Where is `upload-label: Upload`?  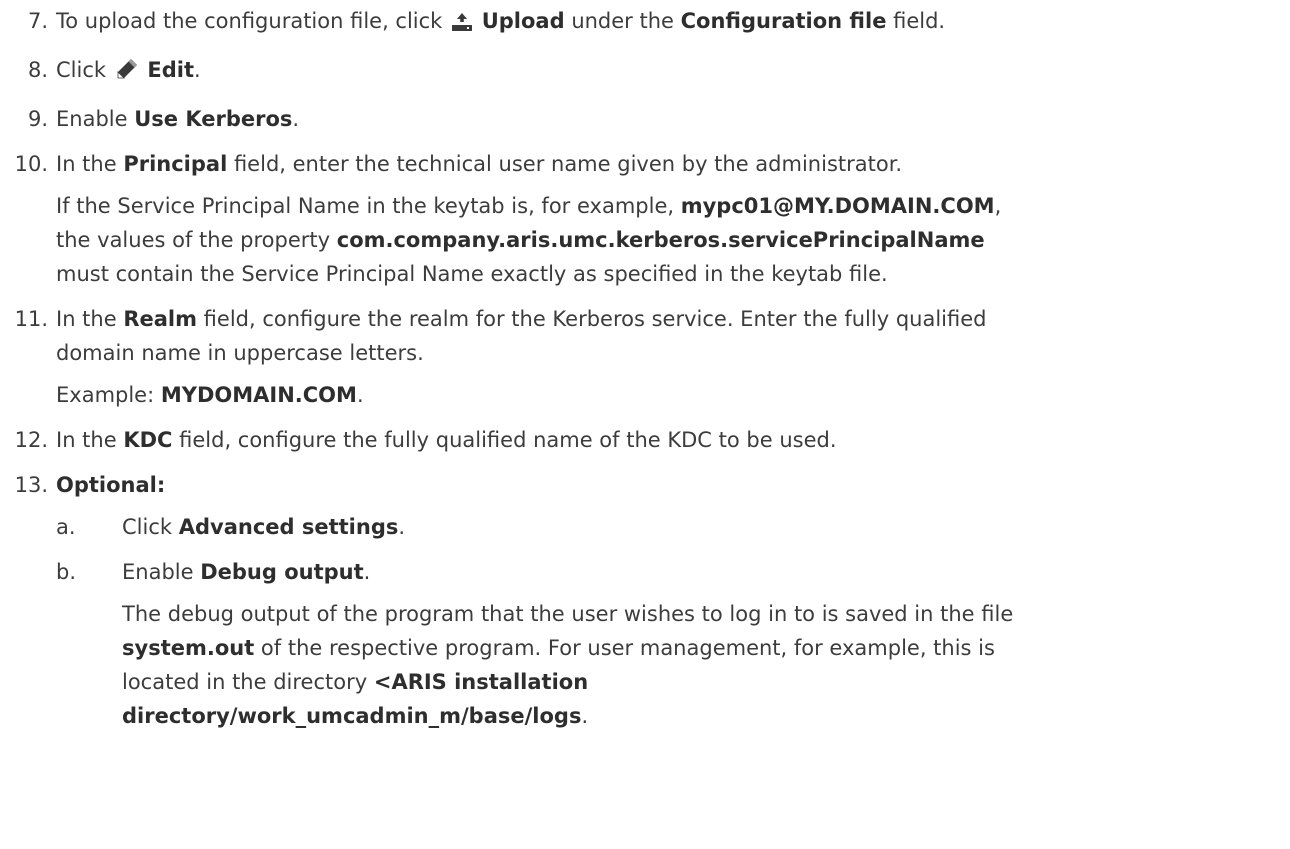 upload-label: Upload is located at coordinates (523, 21).